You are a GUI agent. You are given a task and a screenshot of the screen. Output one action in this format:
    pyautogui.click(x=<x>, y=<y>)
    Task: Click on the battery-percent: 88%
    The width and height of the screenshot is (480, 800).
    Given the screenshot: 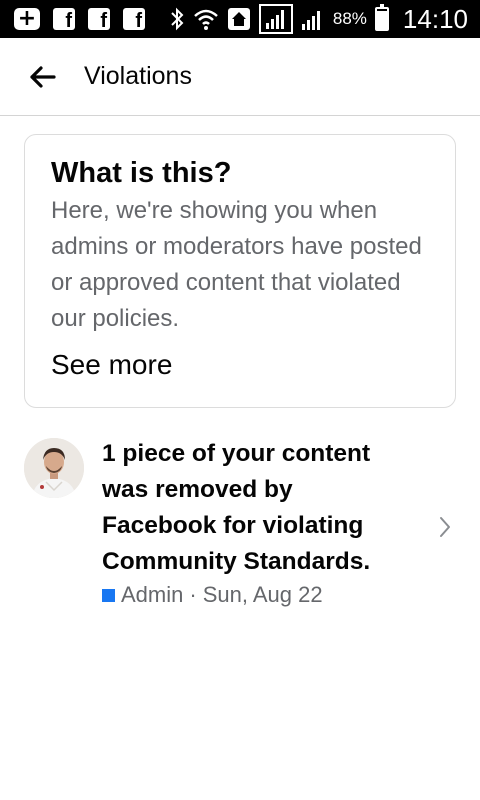 What is the action you would take?
    pyautogui.click(x=349, y=18)
    